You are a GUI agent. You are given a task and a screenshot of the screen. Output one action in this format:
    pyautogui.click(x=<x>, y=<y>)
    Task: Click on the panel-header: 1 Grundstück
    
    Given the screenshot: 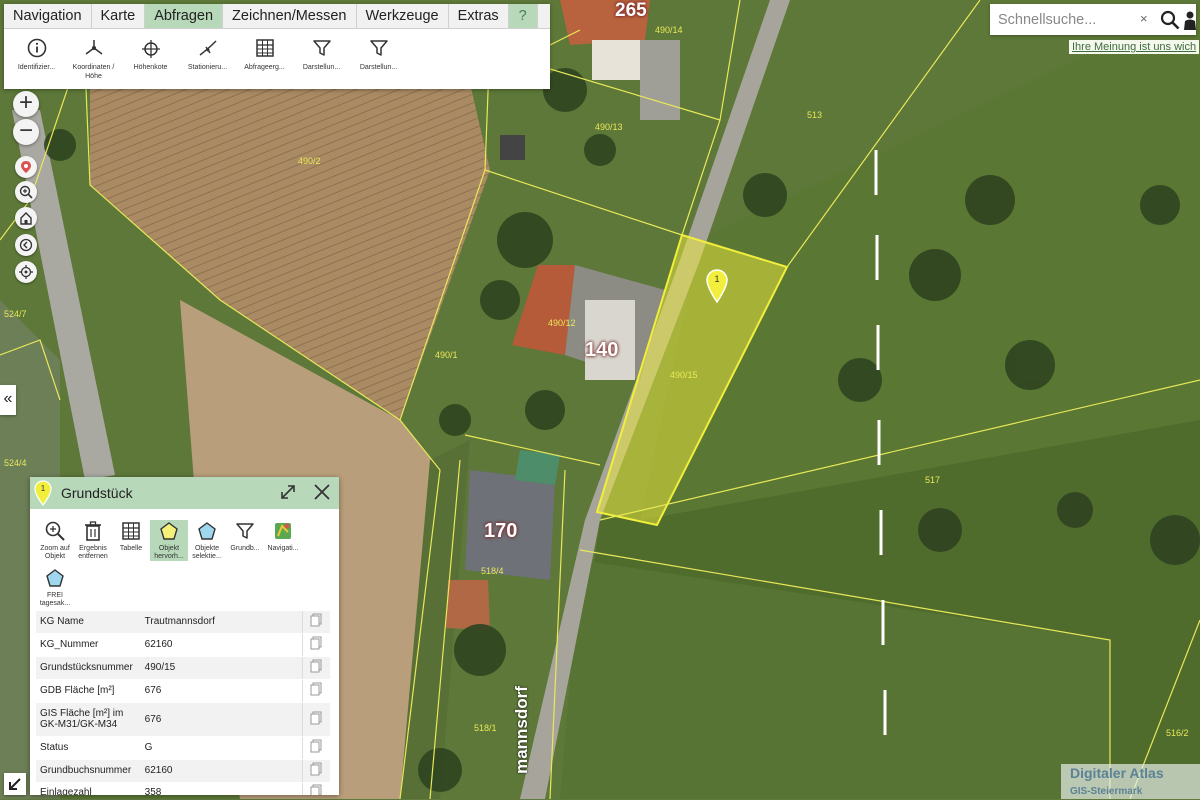 What is the action you would take?
    pyautogui.click(x=184, y=493)
    